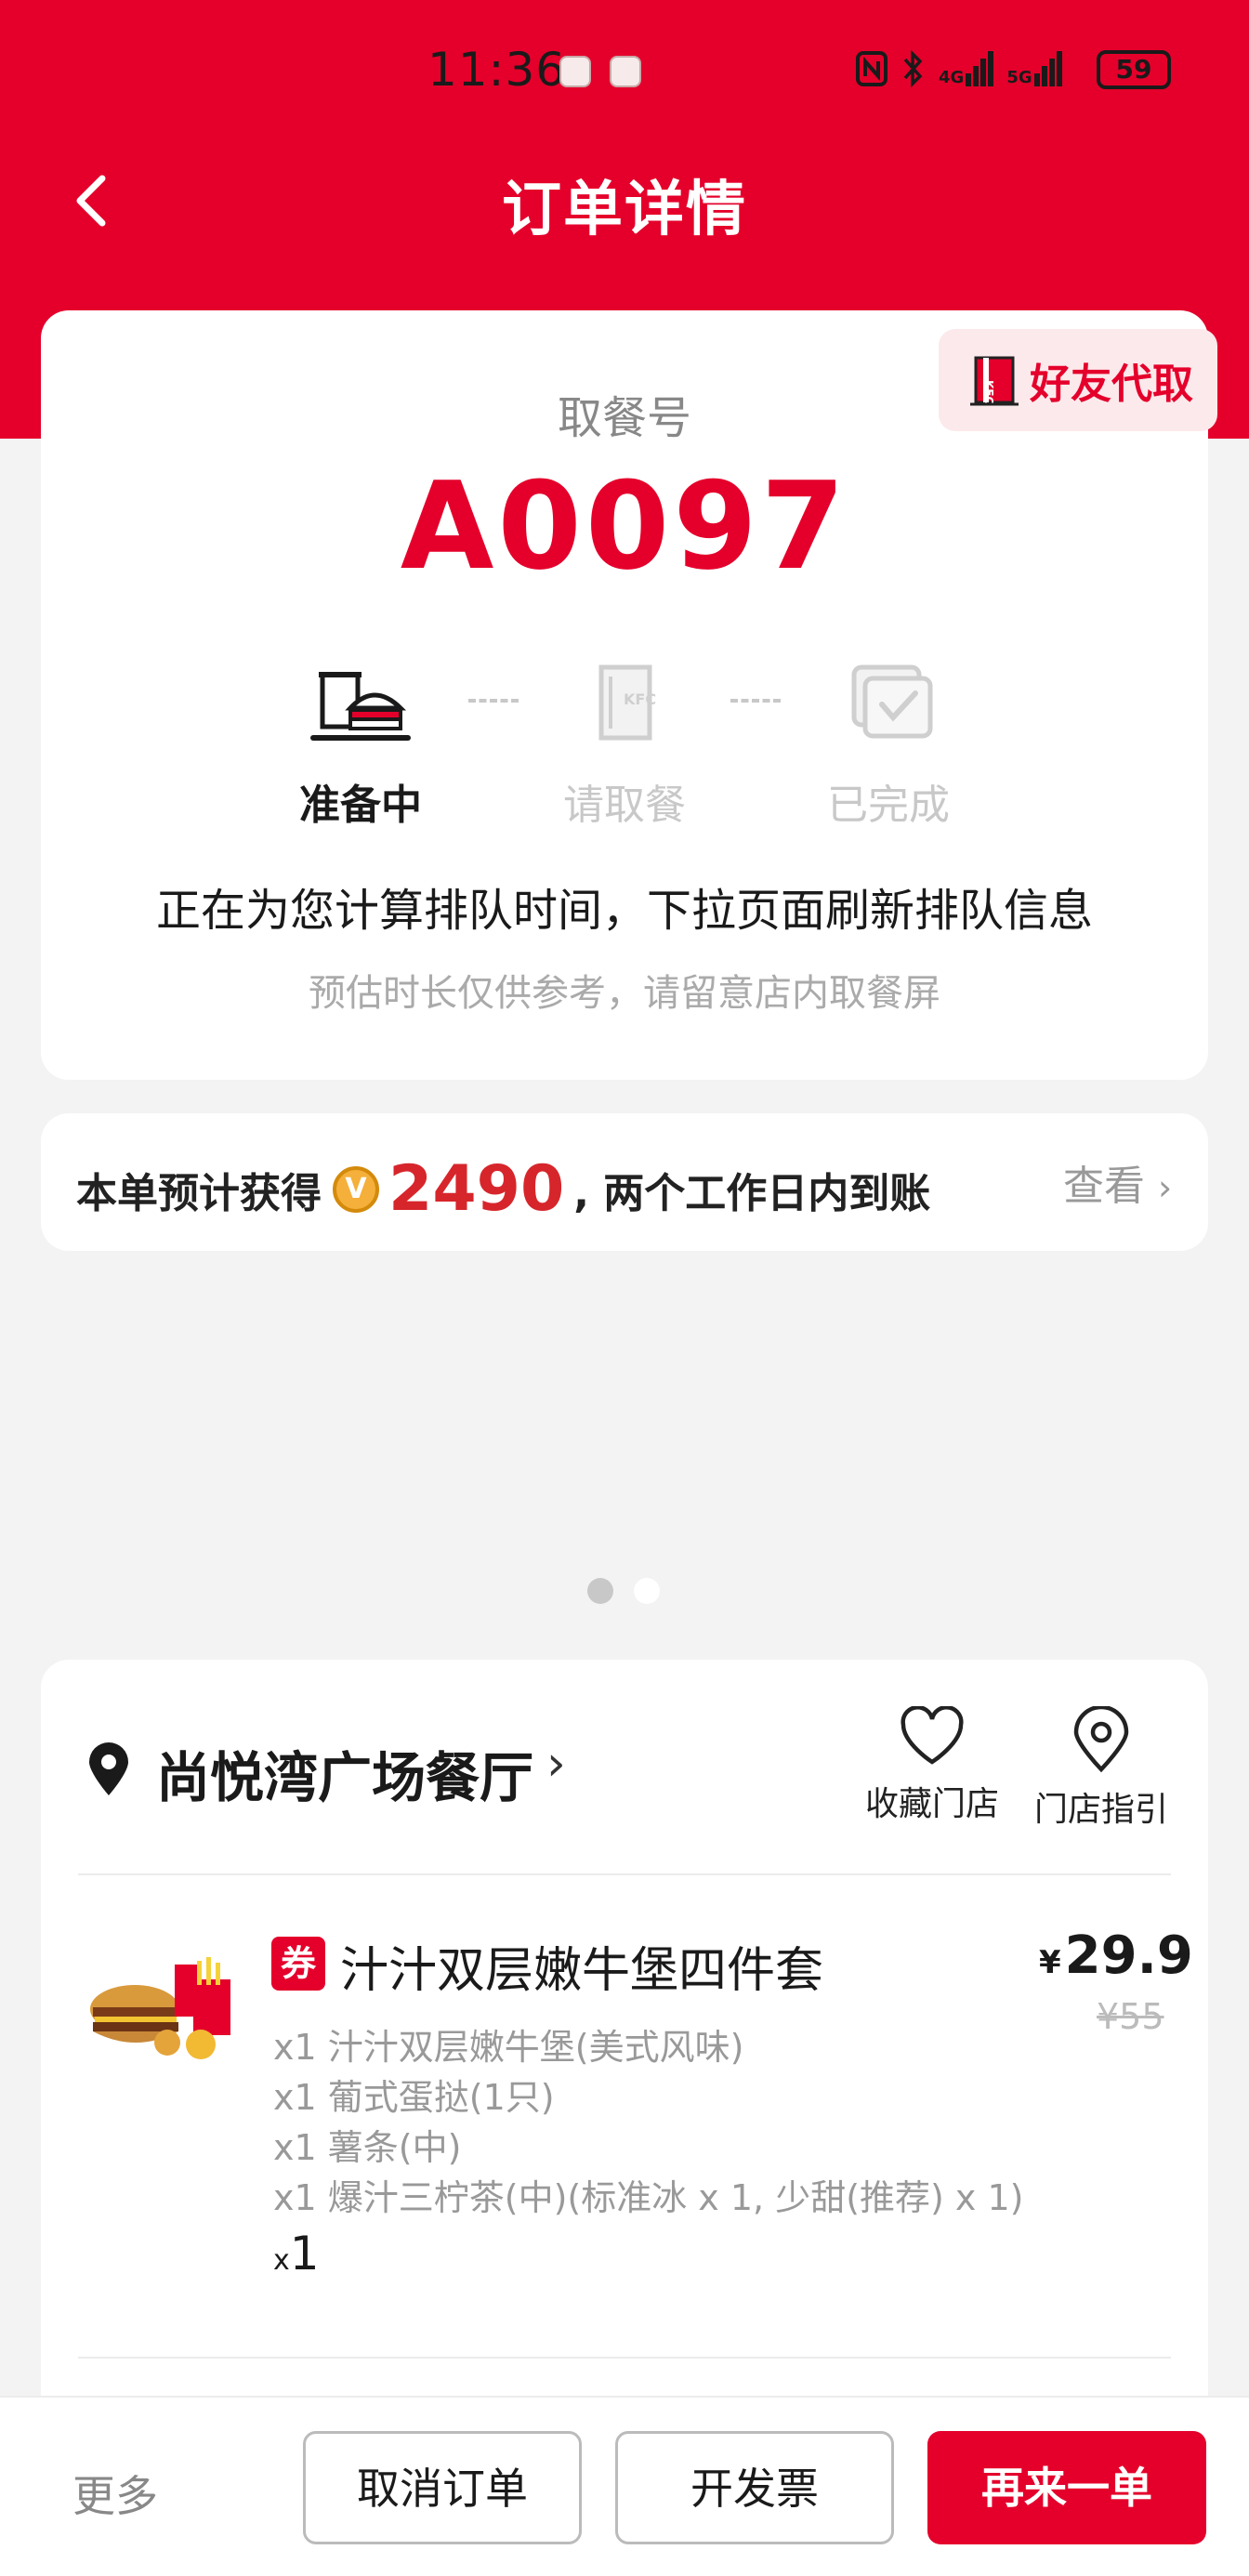  I want to click on item-name: 汁汁双层嫩牛堡四件套, so click(582, 1971).